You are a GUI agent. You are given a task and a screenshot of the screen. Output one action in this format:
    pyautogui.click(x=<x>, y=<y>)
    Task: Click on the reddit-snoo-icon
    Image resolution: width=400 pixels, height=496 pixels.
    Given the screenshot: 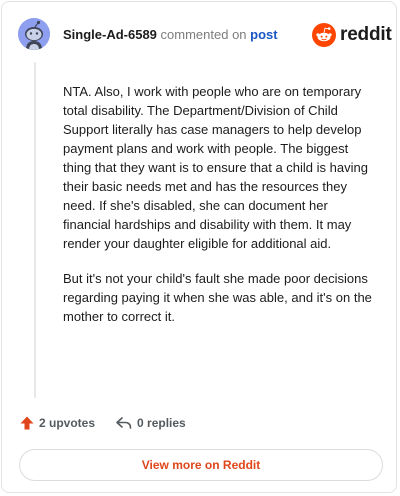 What is the action you would take?
    pyautogui.click(x=324, y=35)
    